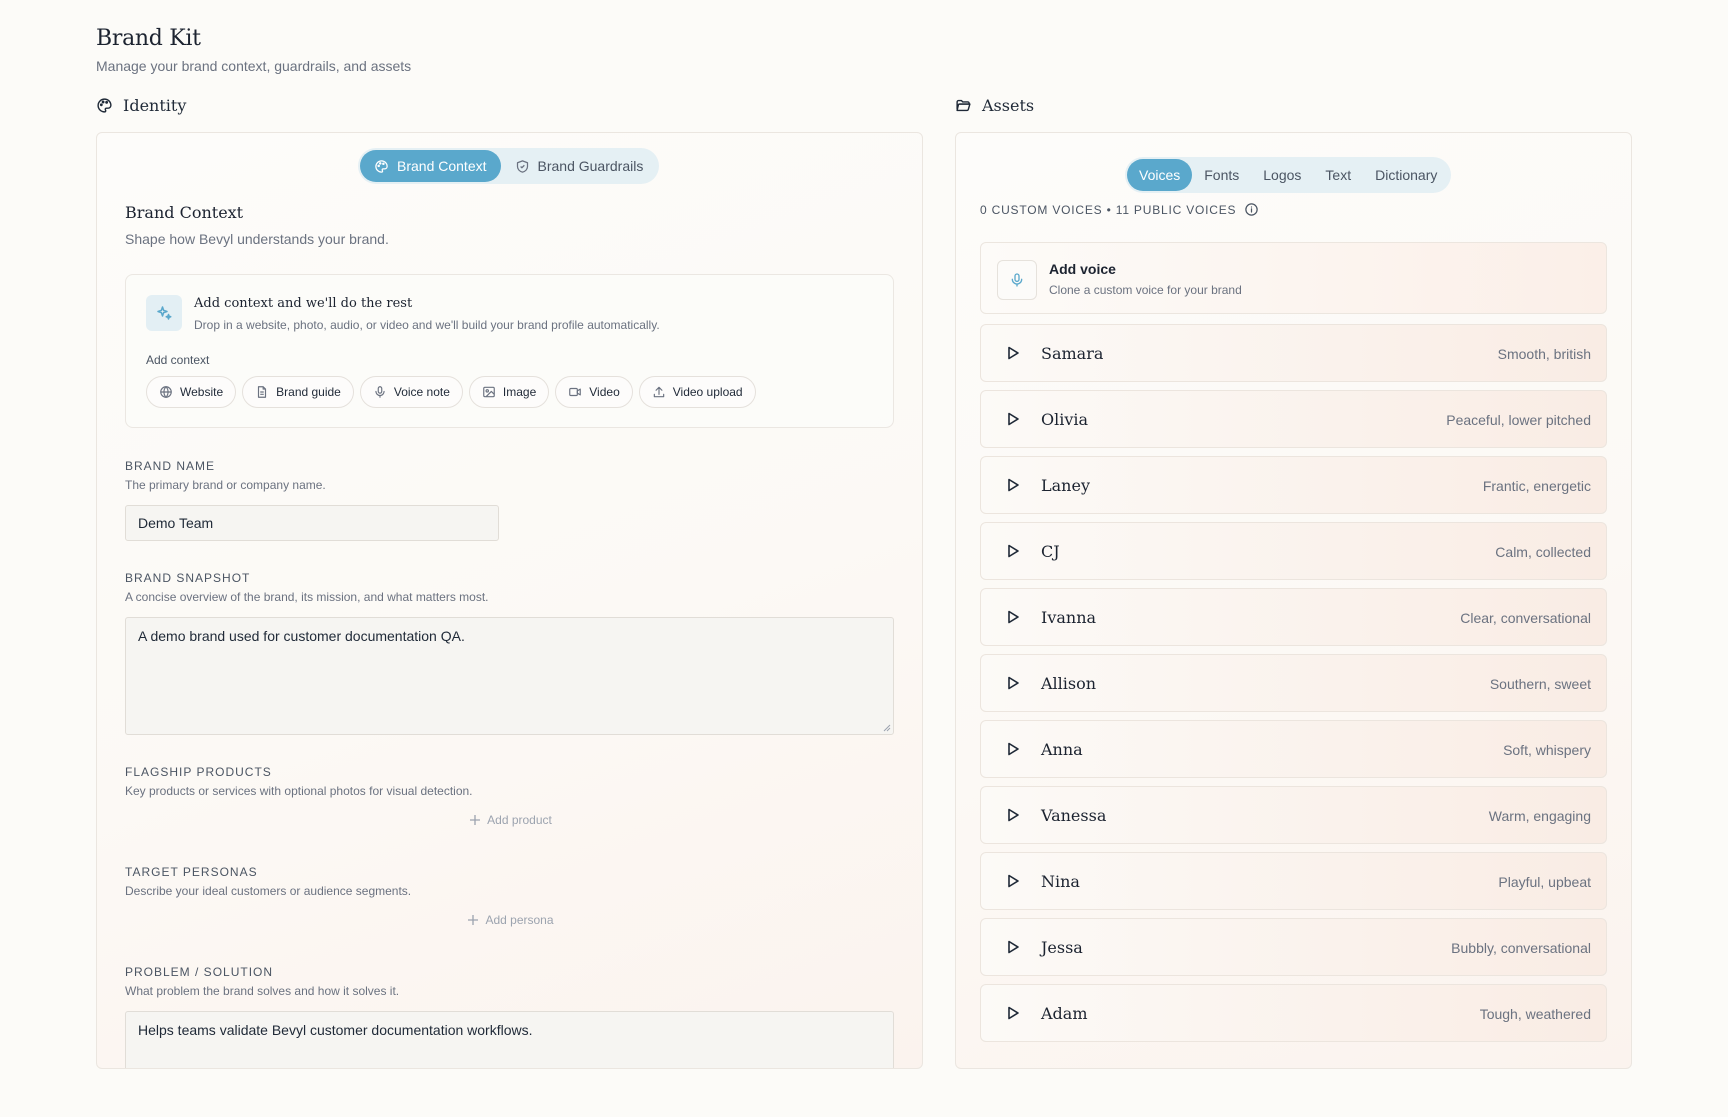 This screenshot has height=1117, width=1728. Describe the element at coordinates (575, 392) in the screenshot. I see `video-icon` at that location.